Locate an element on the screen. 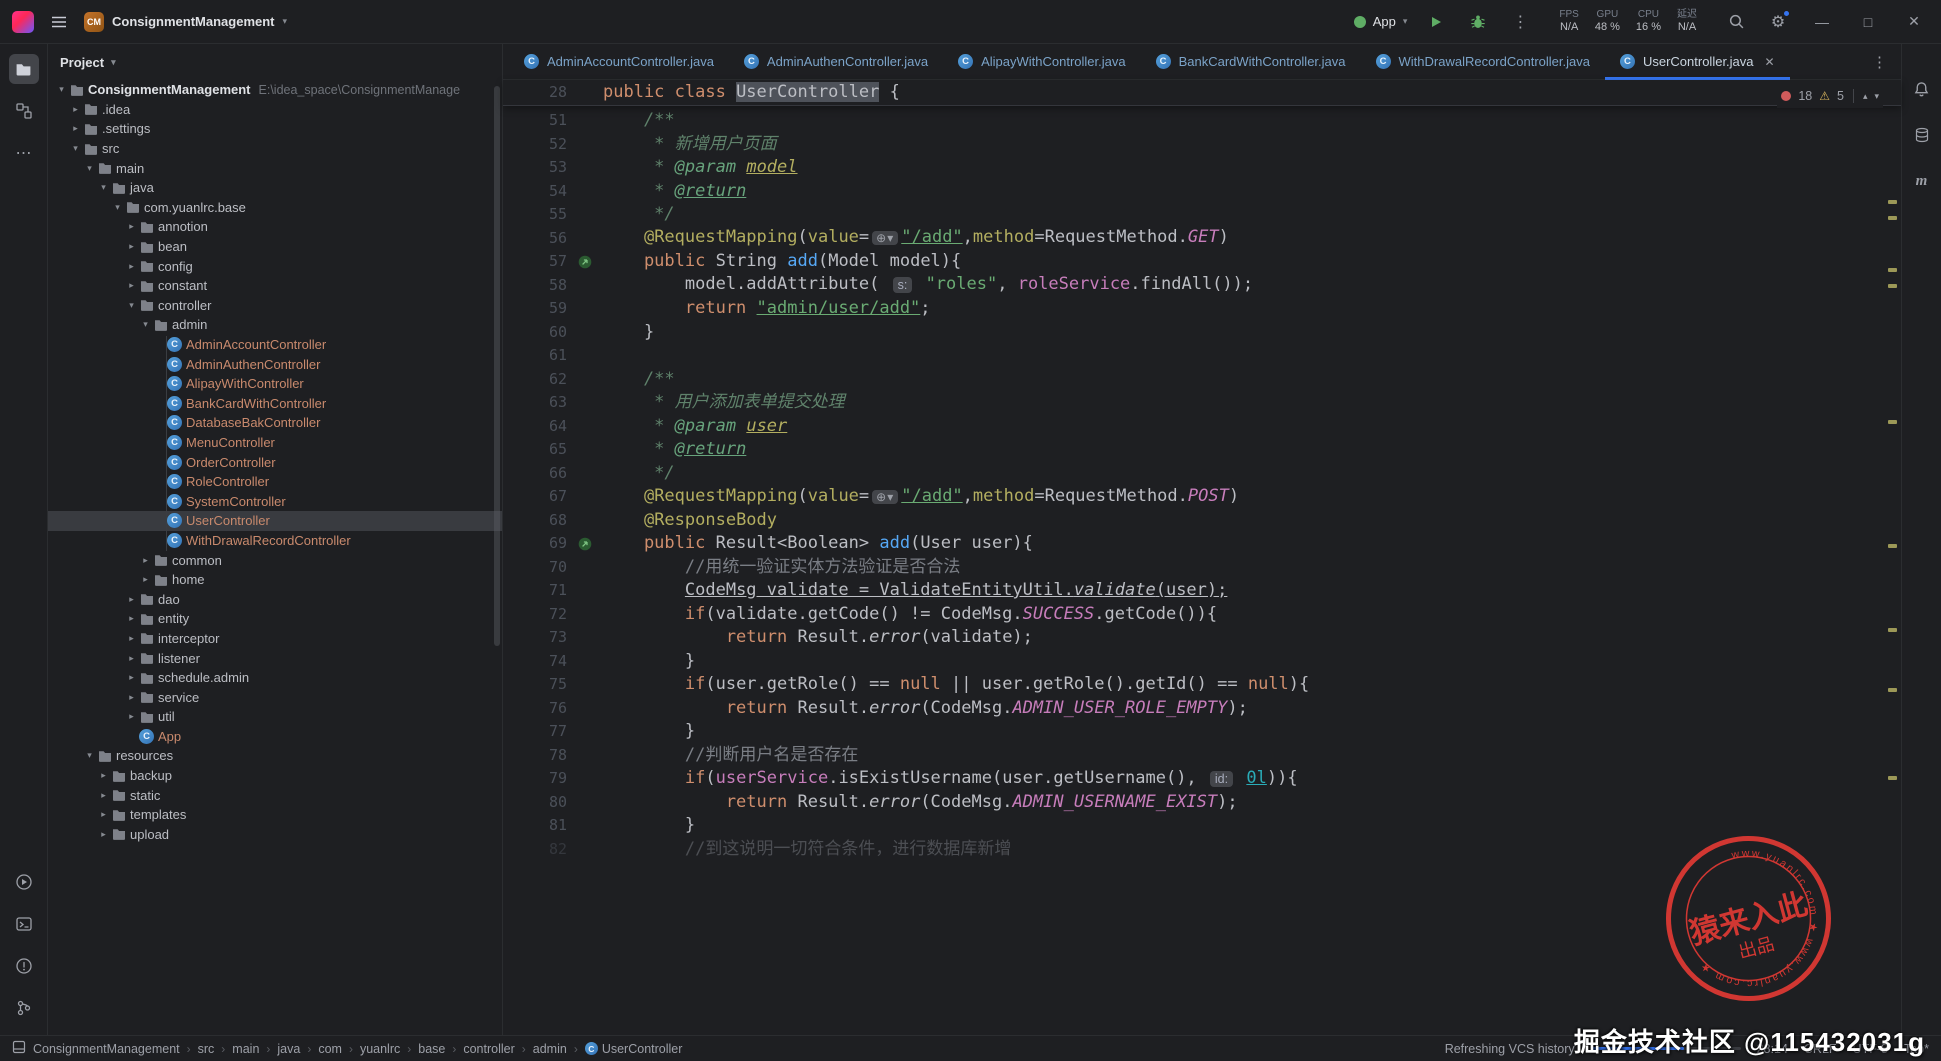 The height and width of the screenshot is (1061, 1941). line-number: 59 is located at coordinates (535, 309).